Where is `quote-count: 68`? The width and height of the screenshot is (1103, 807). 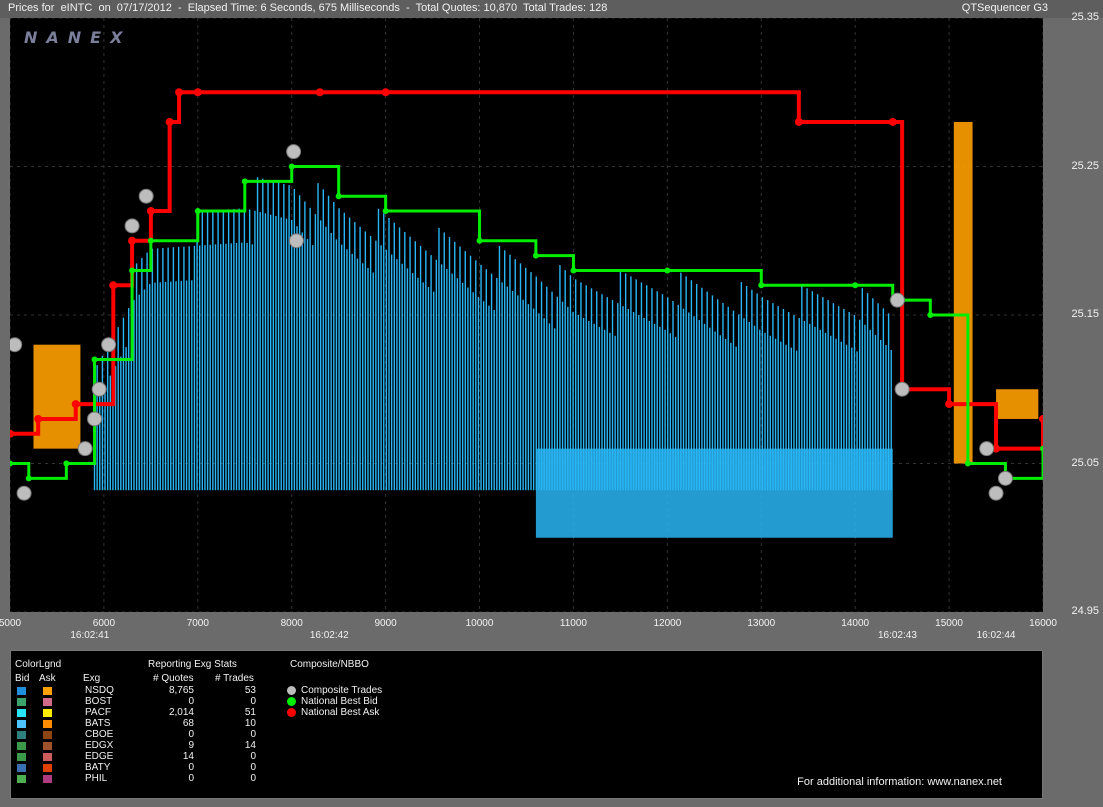 quote-count: 68 is located at coordinates (188, 723).